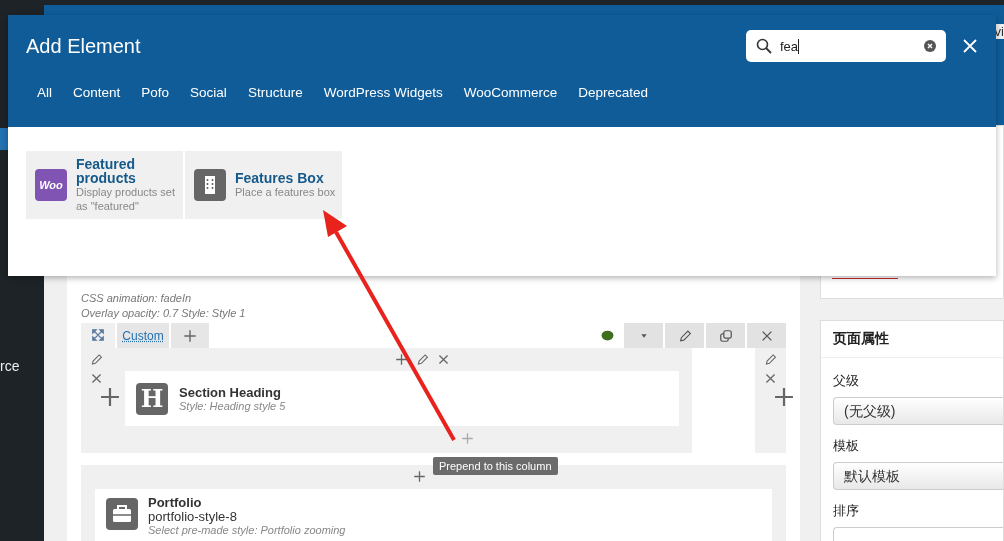 The height and width of the screenshot is (541, 1004). Describe the element at coordinates (232, 406) in the screenshot. I see `element-subtitle: Style: Heading style 5` at that location.